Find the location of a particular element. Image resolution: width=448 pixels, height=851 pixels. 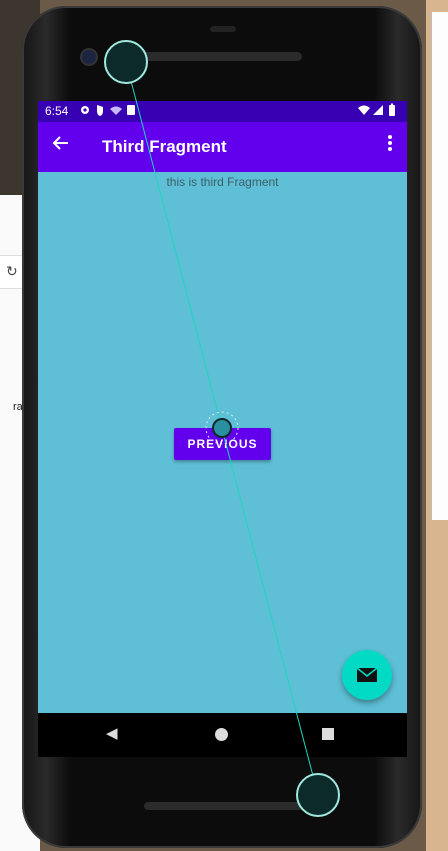

status-time: 6:54 is located at coordinates (57, 111).